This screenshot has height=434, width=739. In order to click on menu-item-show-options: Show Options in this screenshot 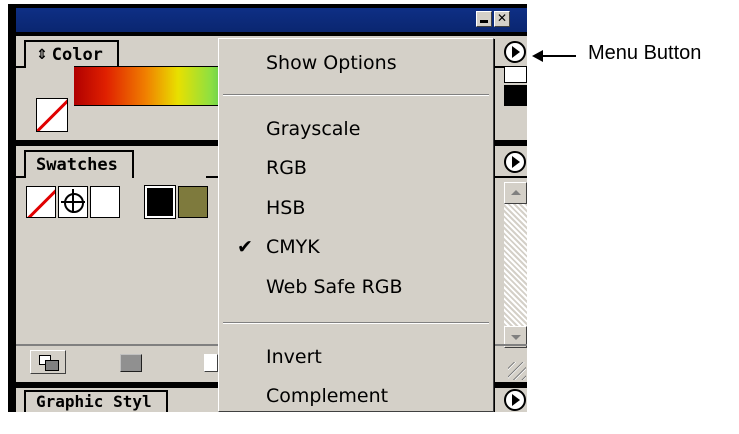, I will do `click(356, 63)`.